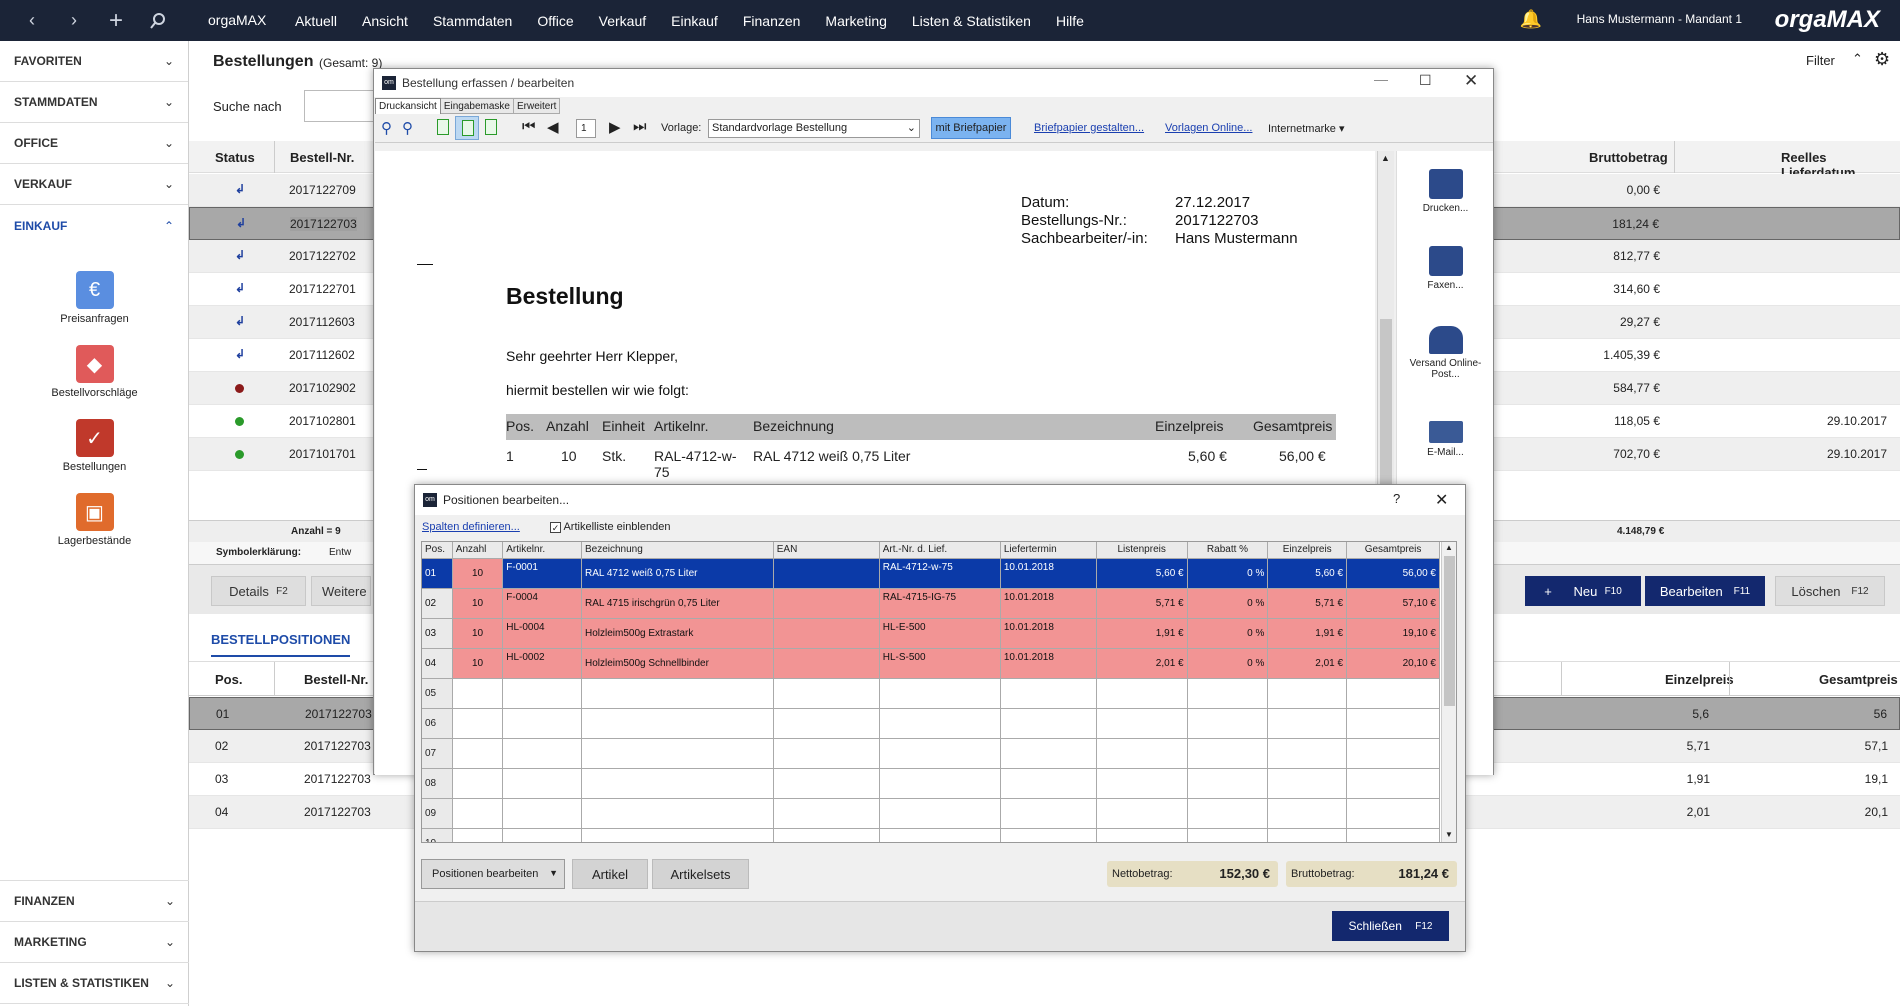  Describe the element at coordinates (1307, 603) in the screenshot. I see `positions-cell-einzel: 5,71 €` at that location.